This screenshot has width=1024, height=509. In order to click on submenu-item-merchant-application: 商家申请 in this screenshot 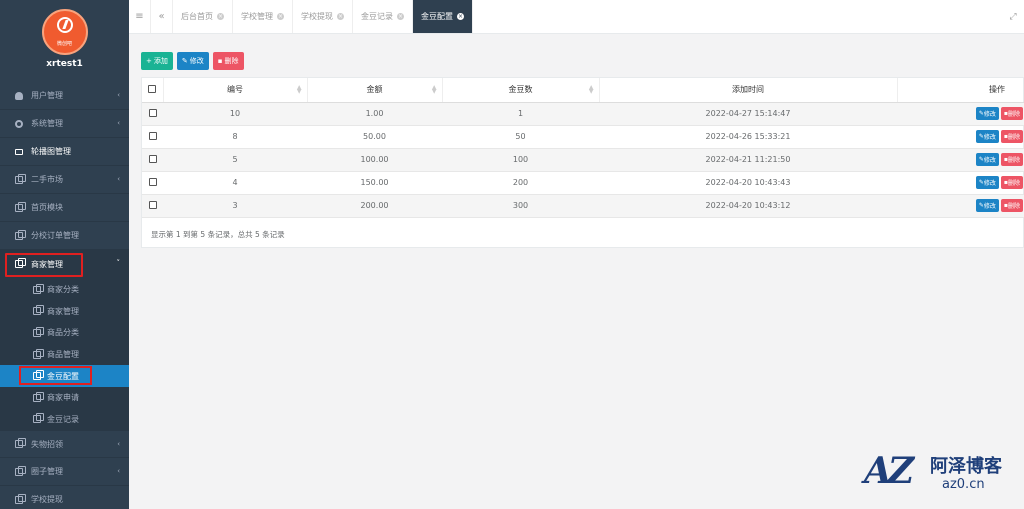, I will do `click(64, 398)`.